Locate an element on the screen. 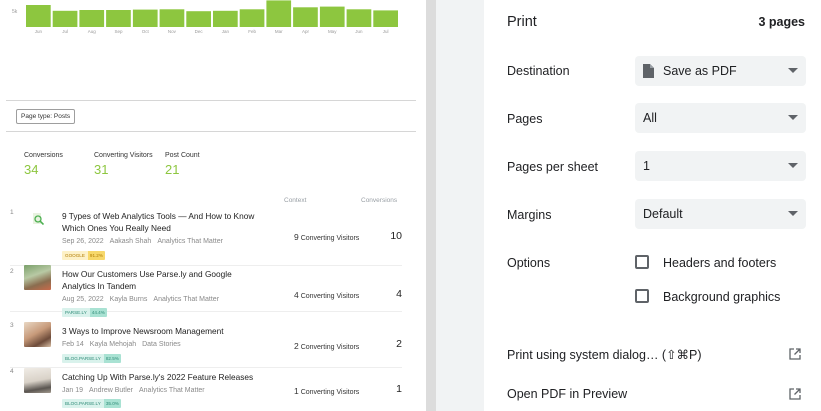 This screenshot has height=411, width=821. background-graphics-checkbox is located at coordinates (642, 296).